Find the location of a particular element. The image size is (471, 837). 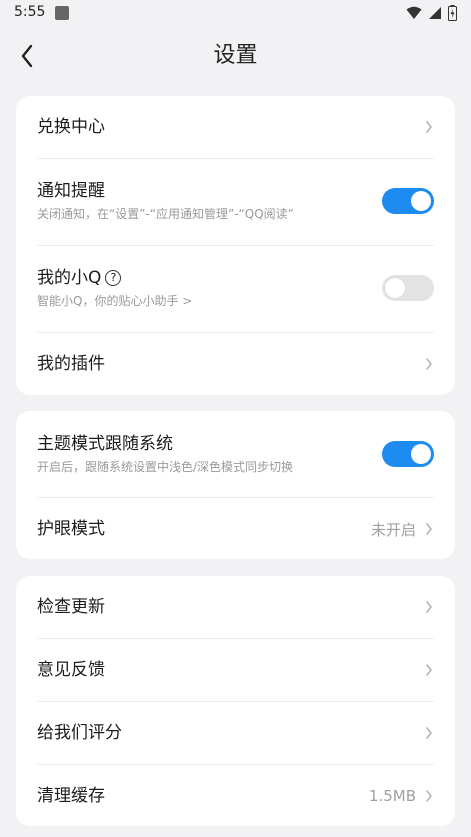

notify-item: 通知提醒 关闭通知，在“设置”-“应用通知管理”-“QQ阅读” is located at coordinates (235, 202).